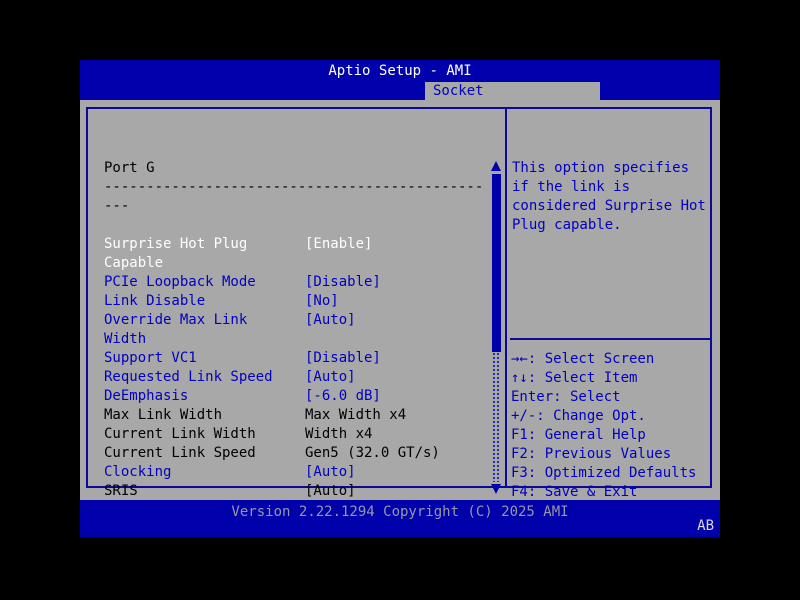  What do you see at coordinates (163, 415) in the screenshot?
I see `option-label: Max Link Width` at bounding box center [163, 415].